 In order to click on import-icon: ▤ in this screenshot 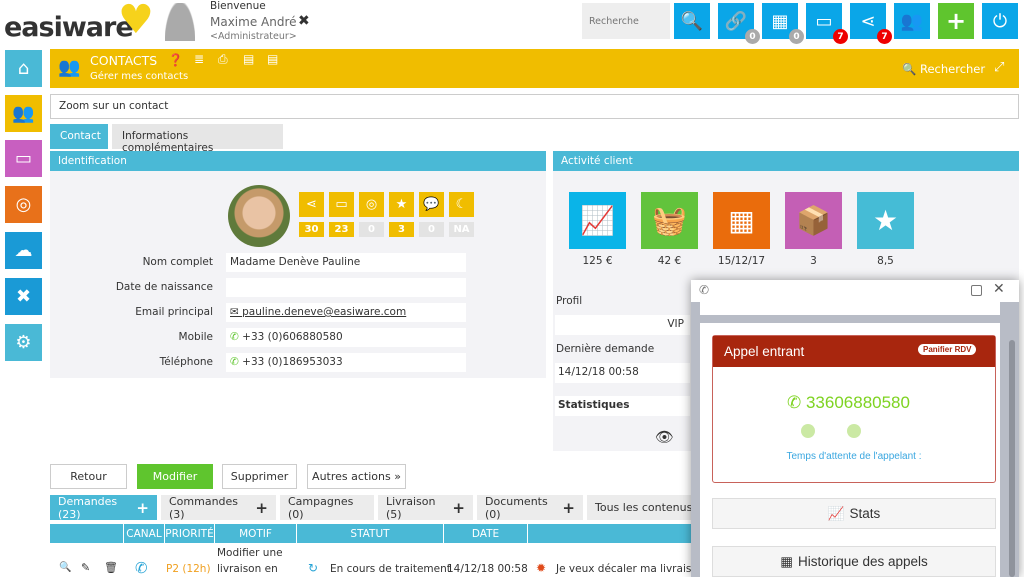, I will do `click(272, 59)`.